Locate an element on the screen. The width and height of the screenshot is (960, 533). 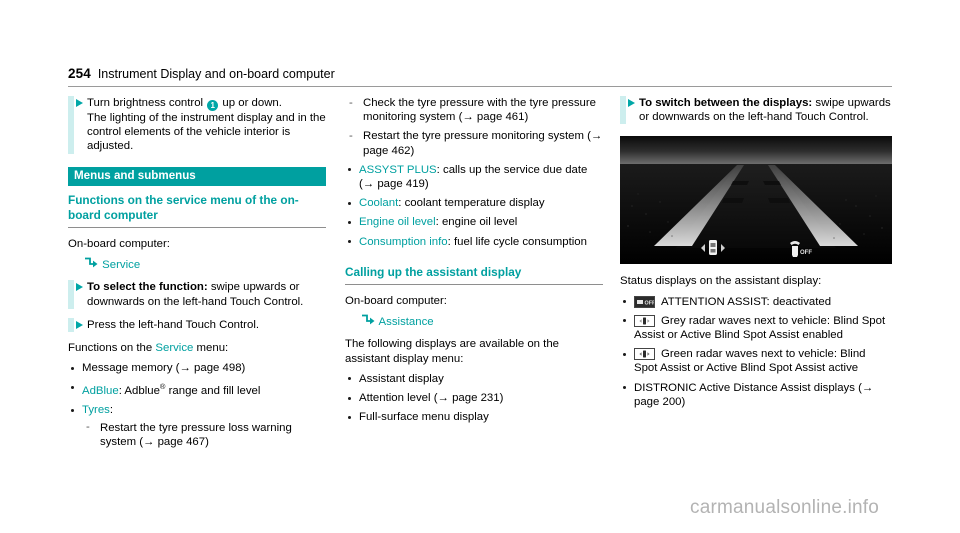
function-desc-coolant: : coolant temperature display is located at coordinates (471, 203).